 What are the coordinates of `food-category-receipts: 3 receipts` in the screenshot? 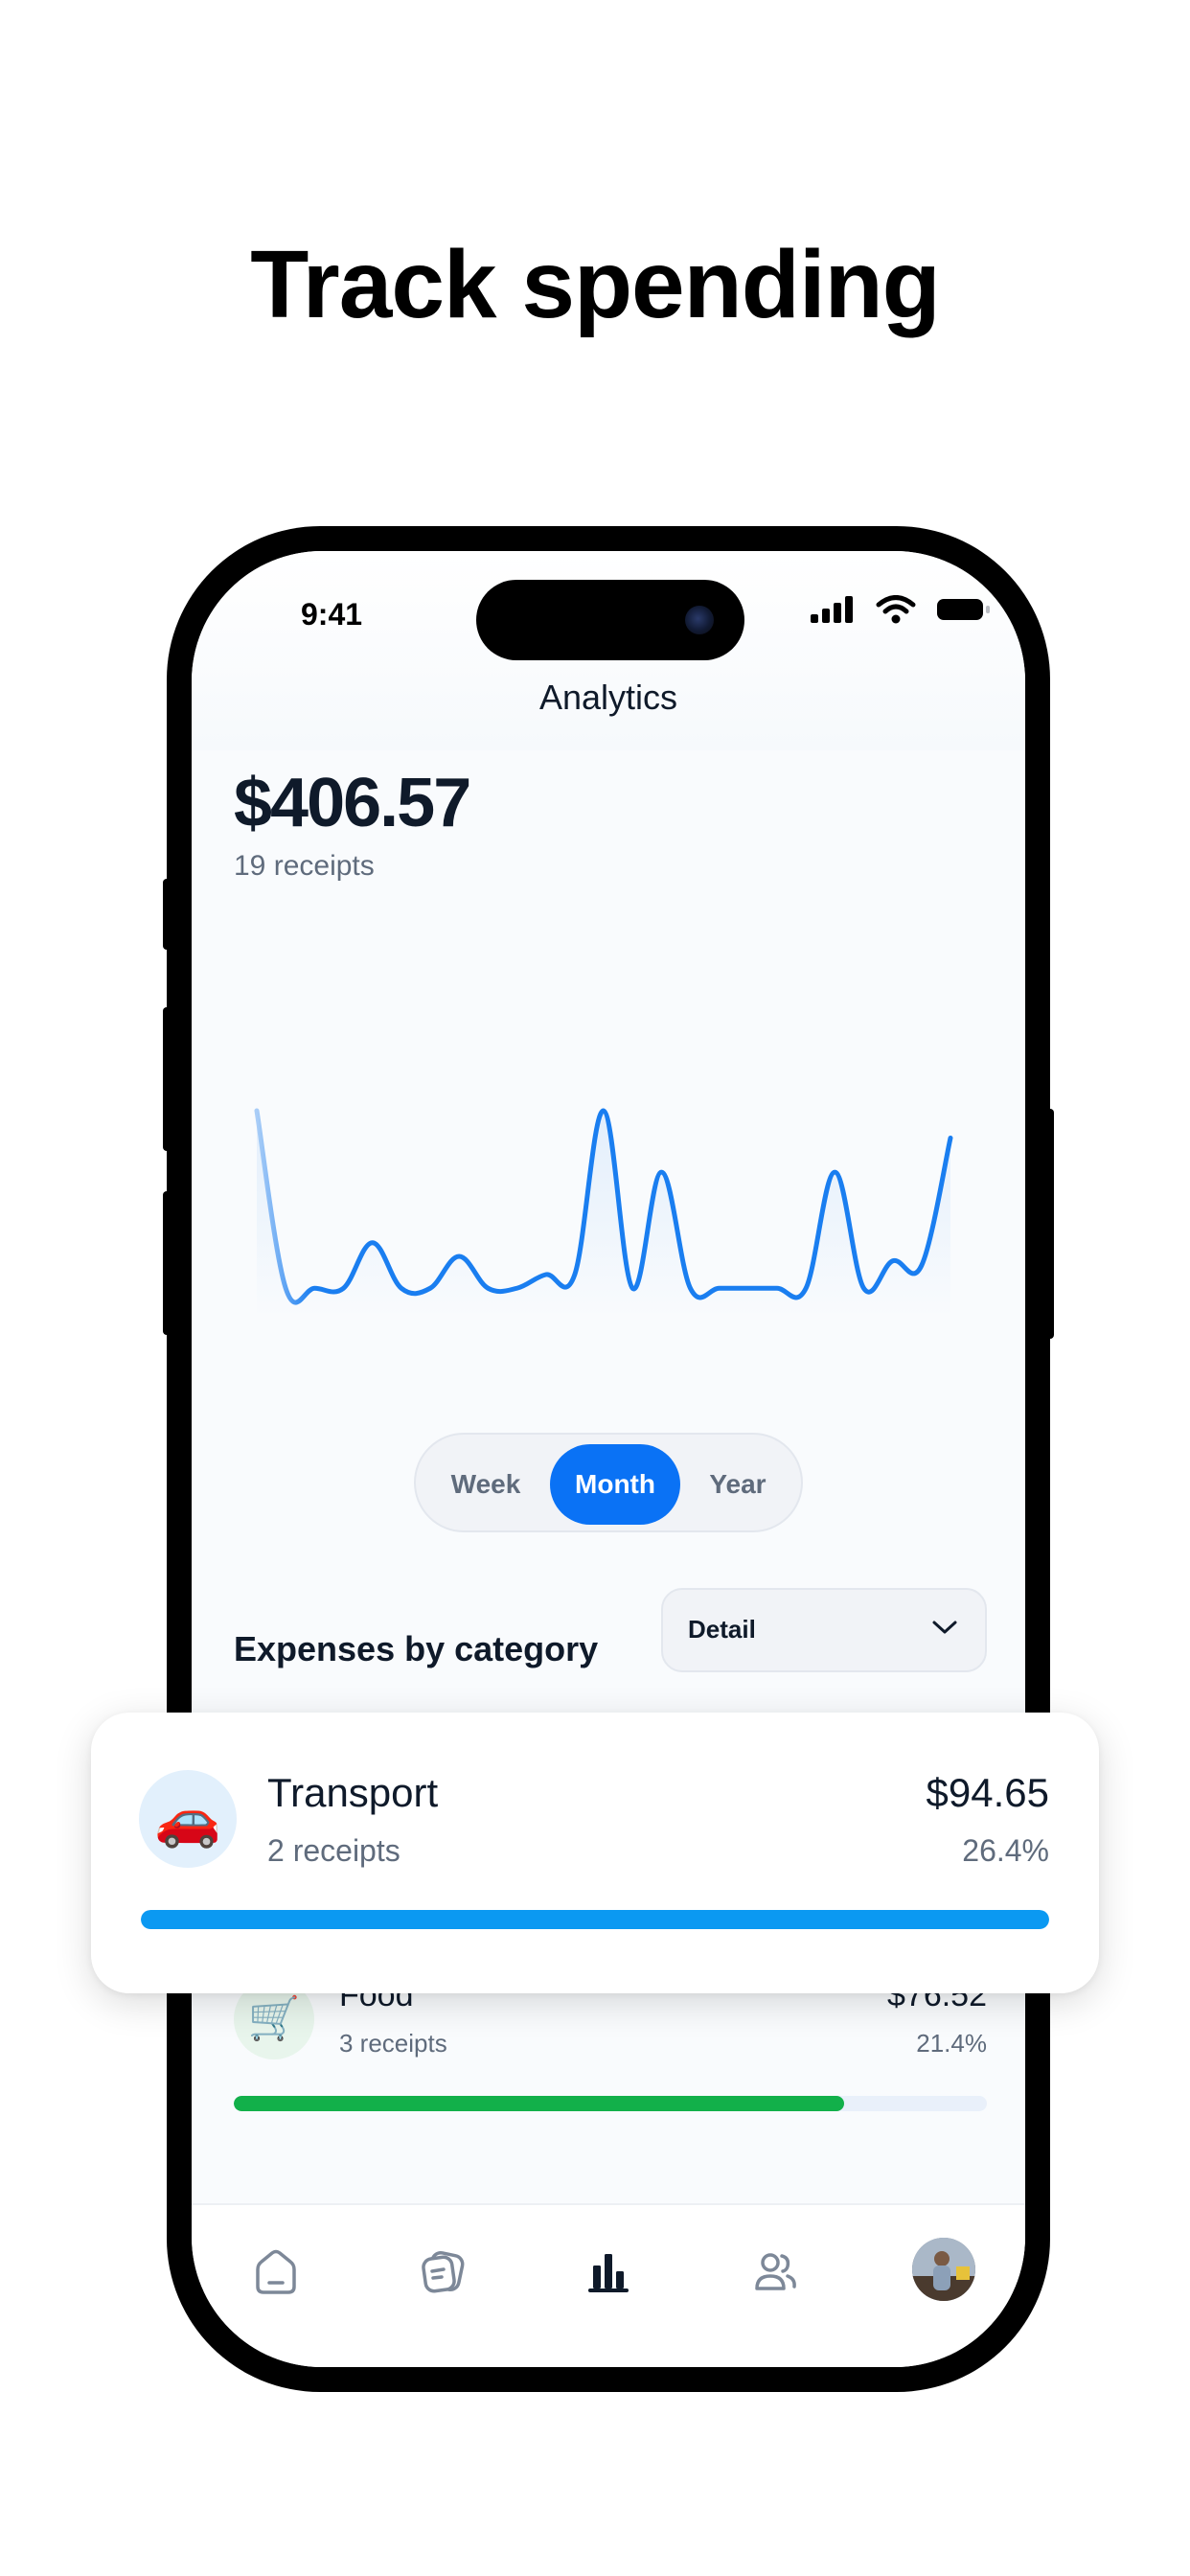 It's located at (393, 2043).